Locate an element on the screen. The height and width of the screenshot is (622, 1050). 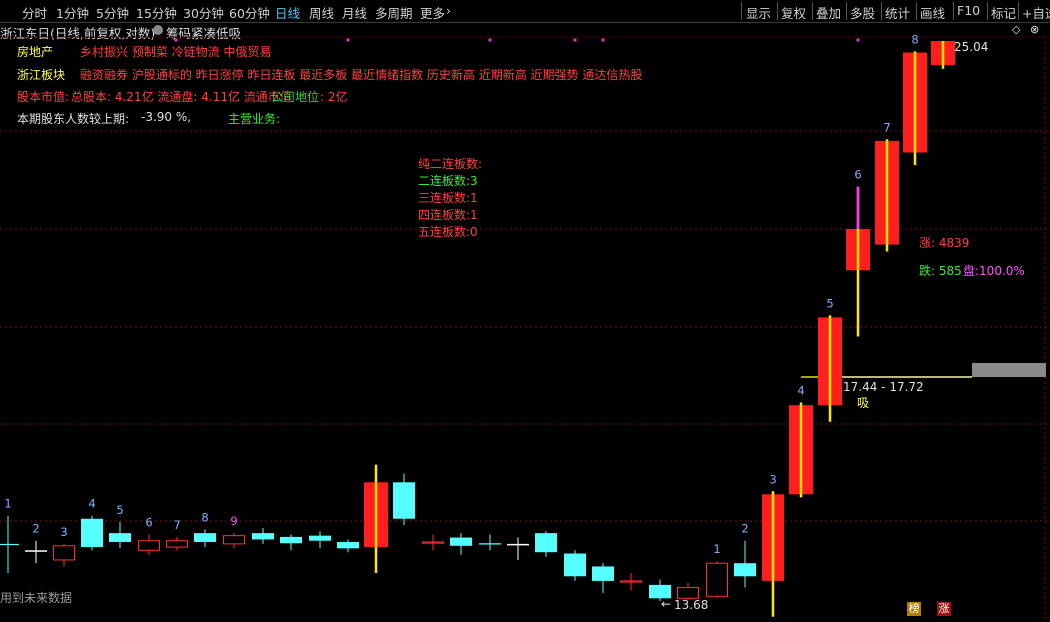
period-tab: 多周期 is located at coordinates (394, 12).